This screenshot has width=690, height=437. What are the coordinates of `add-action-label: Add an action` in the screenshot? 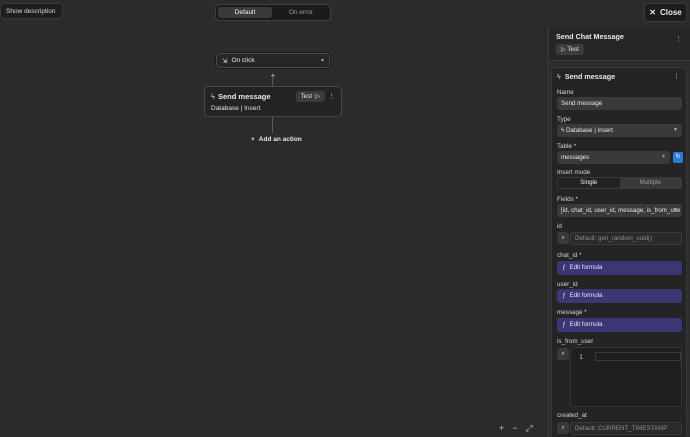 It's located at (280, 139).